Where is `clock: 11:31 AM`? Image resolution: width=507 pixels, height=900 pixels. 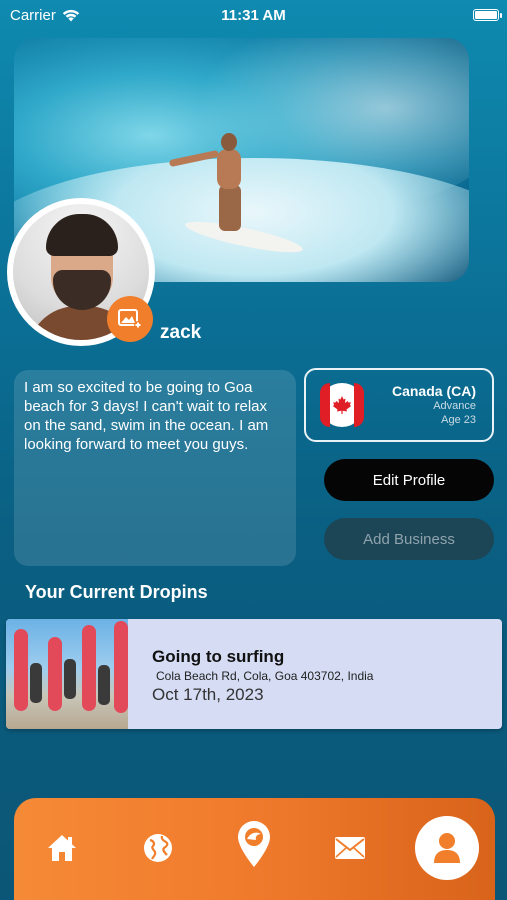 clock: 11:31 AM is located at coordinates (253, 15).